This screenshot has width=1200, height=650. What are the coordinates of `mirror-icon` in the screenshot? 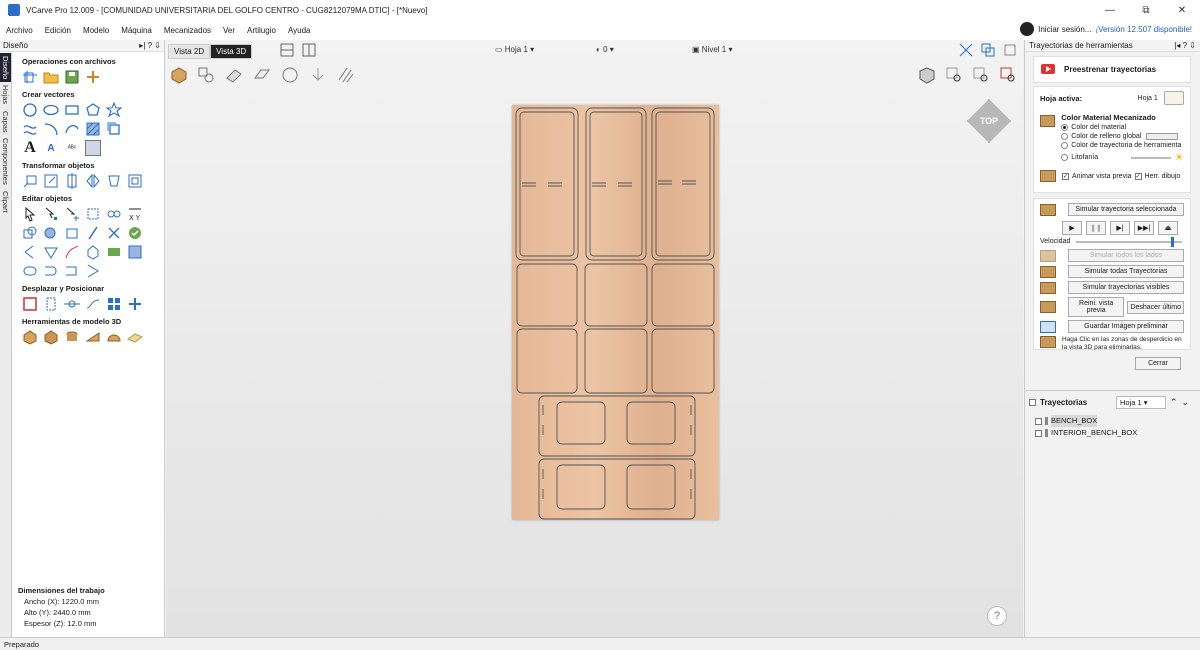 It's located at (93, 181).